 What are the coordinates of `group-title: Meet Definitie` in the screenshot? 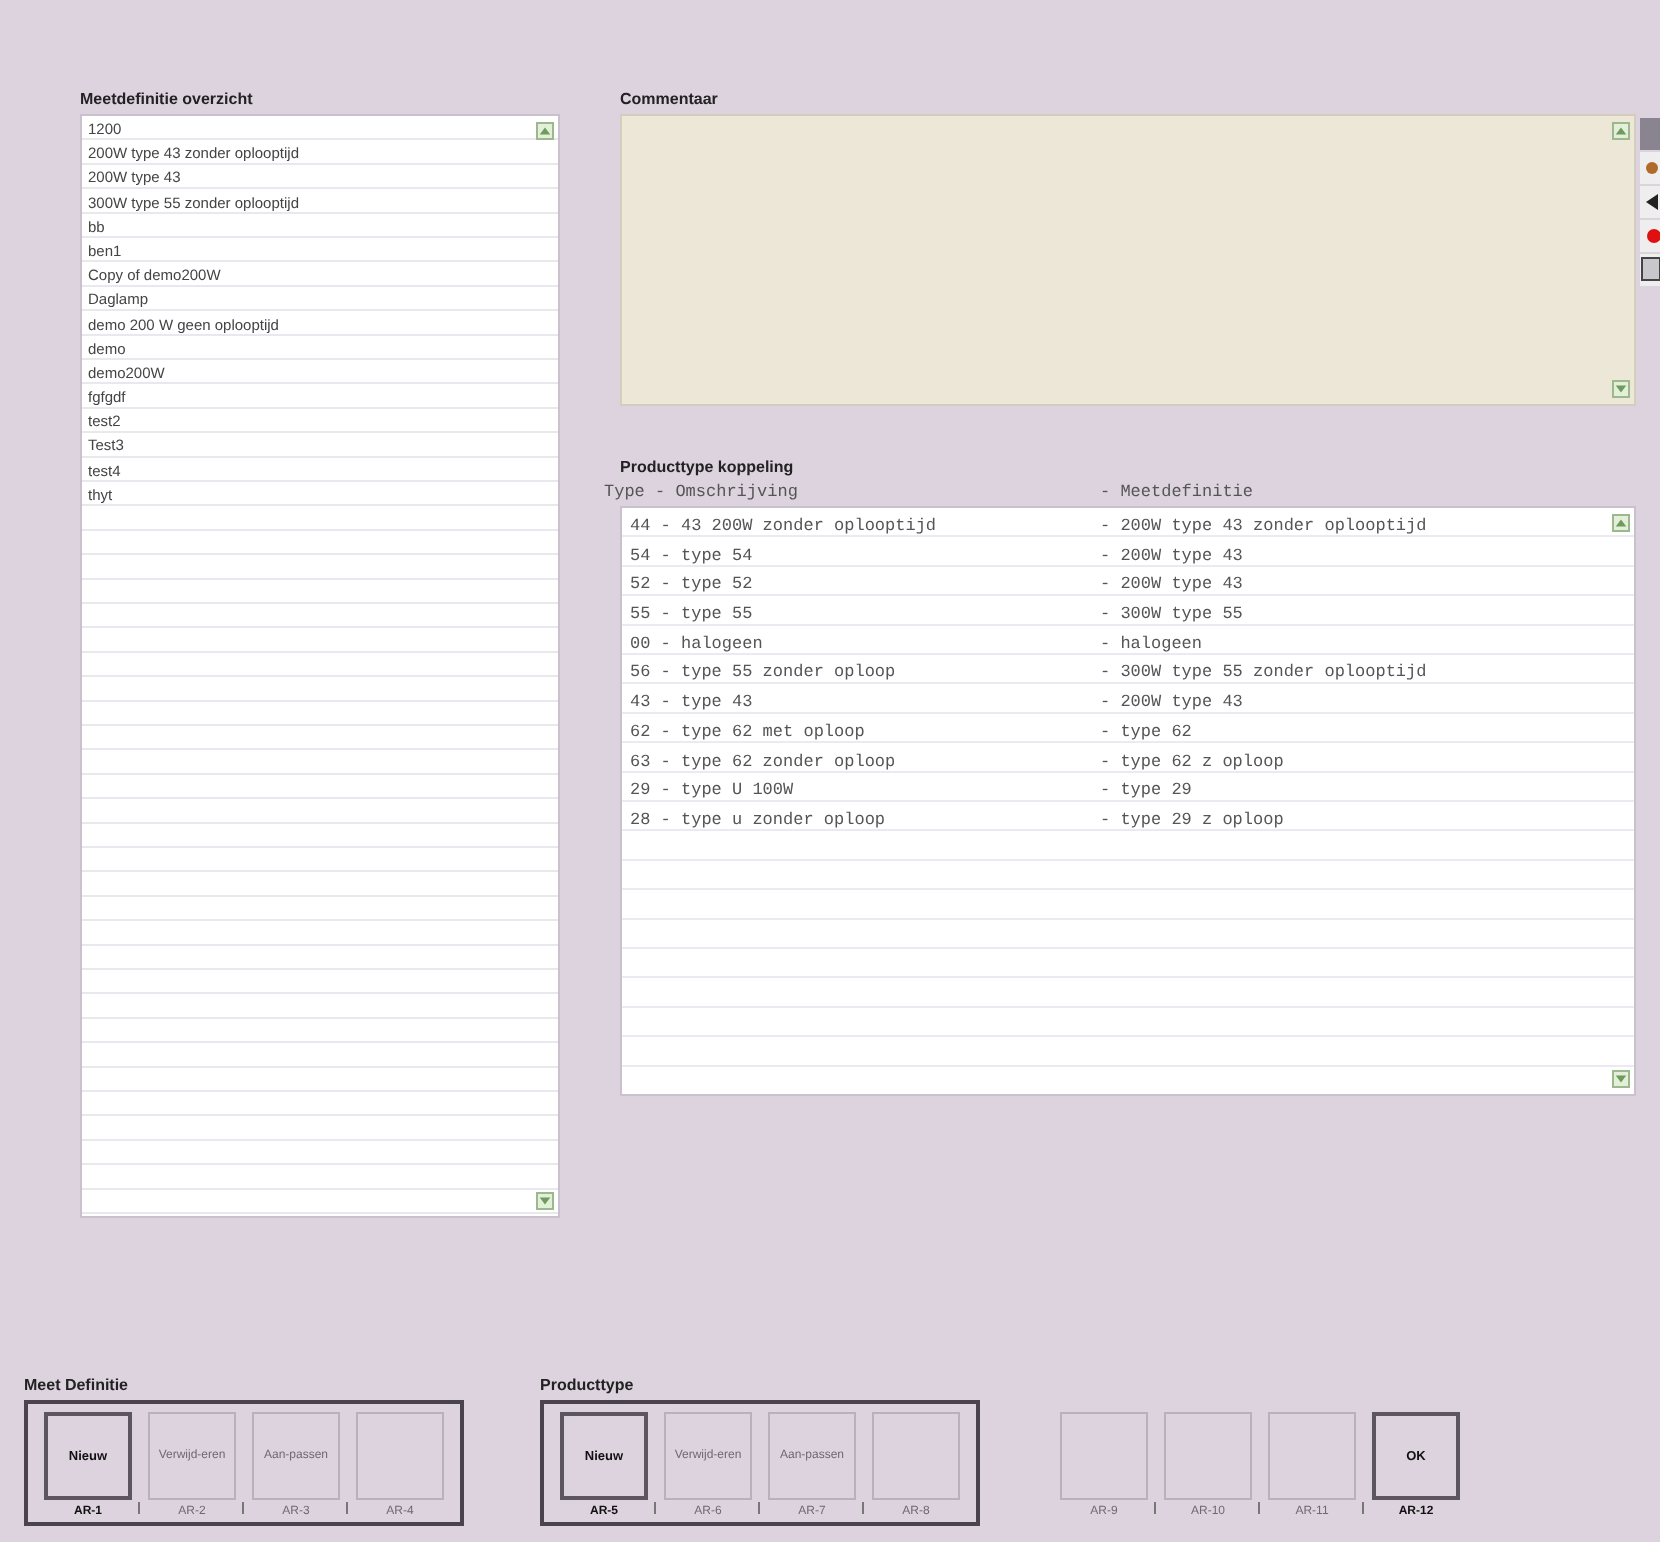 It's located at (77, 1385).